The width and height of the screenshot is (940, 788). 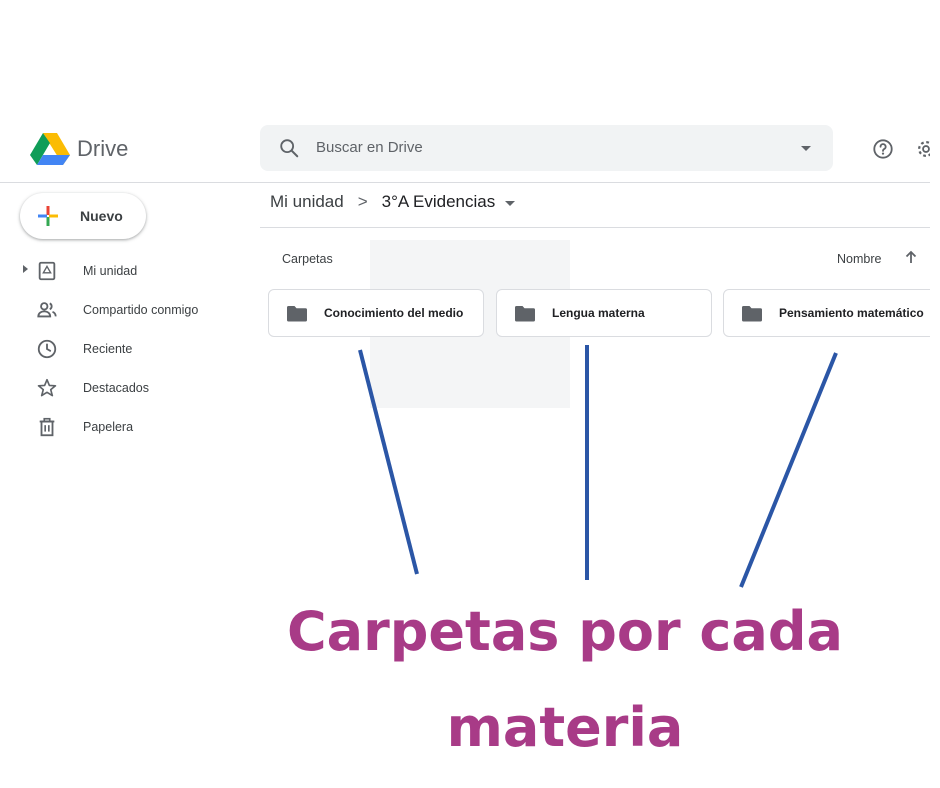 I want to click on arrow-line-left, so click(x=388, y=462).